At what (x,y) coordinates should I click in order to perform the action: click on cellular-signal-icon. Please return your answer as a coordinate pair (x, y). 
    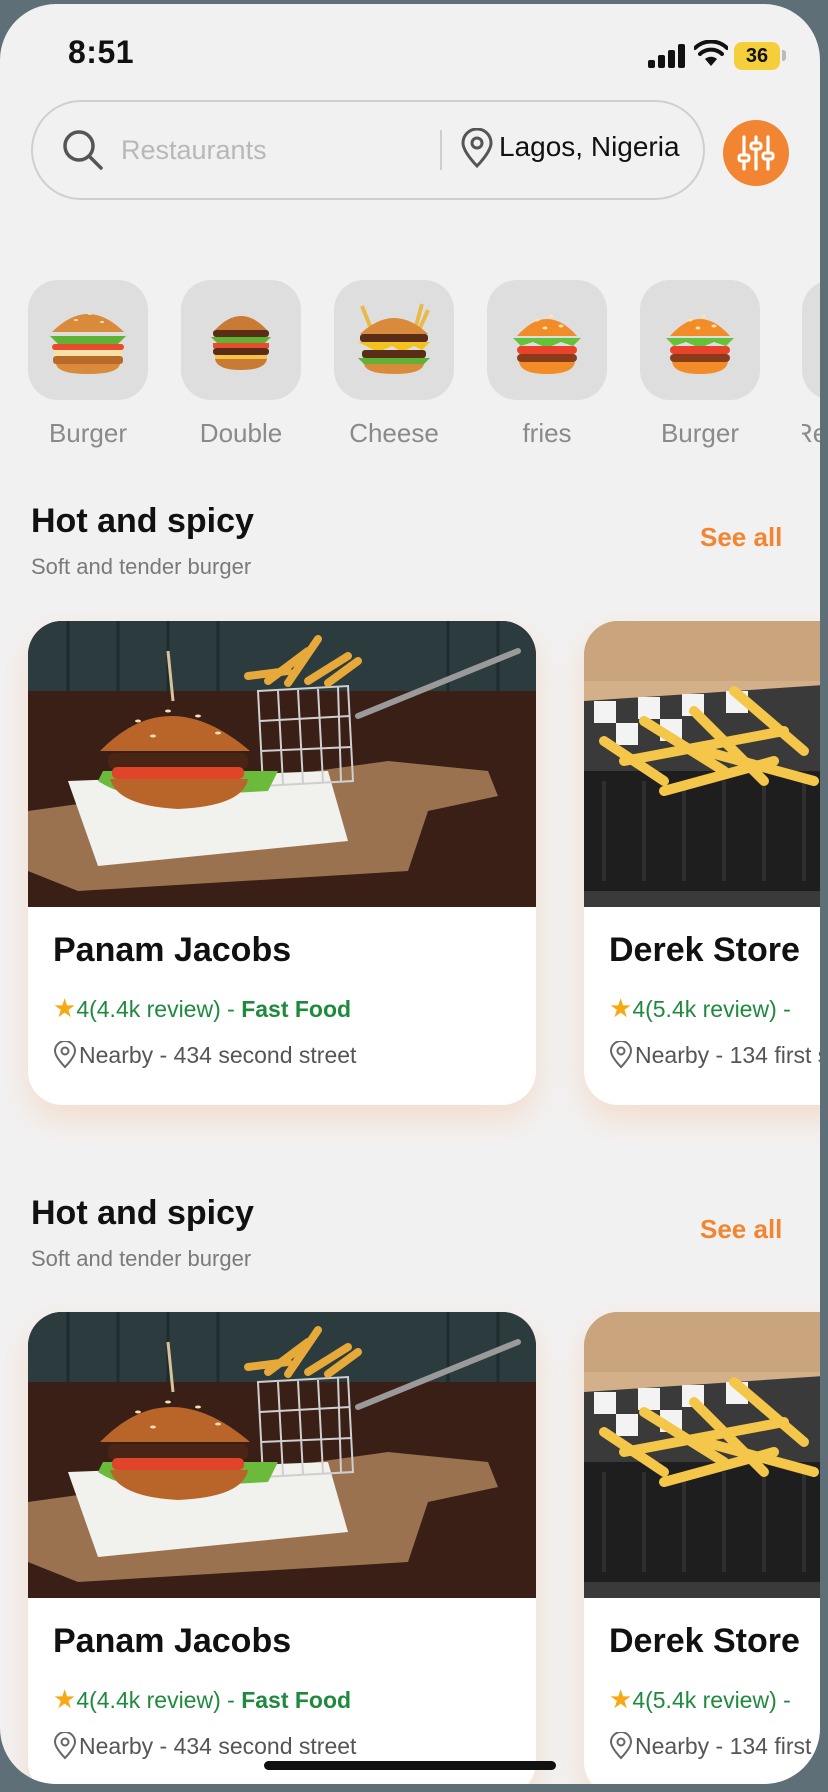
    Looking at the image, I should click on (667, 56).